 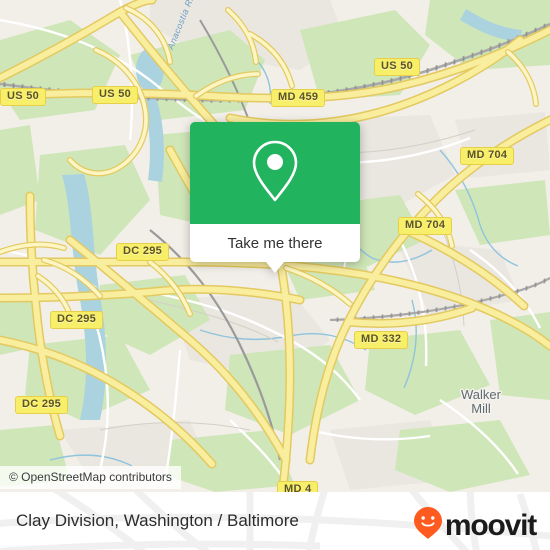 I want to click on callout-tail-pointer, so click(x=275, y=267).